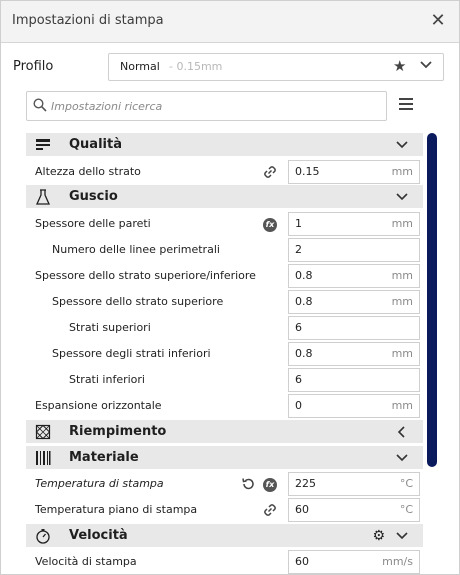  What do you see at coordinates (397, 561) in the screenshot?
I see `field-unit: mm/s` at bounding box center [397, 561].